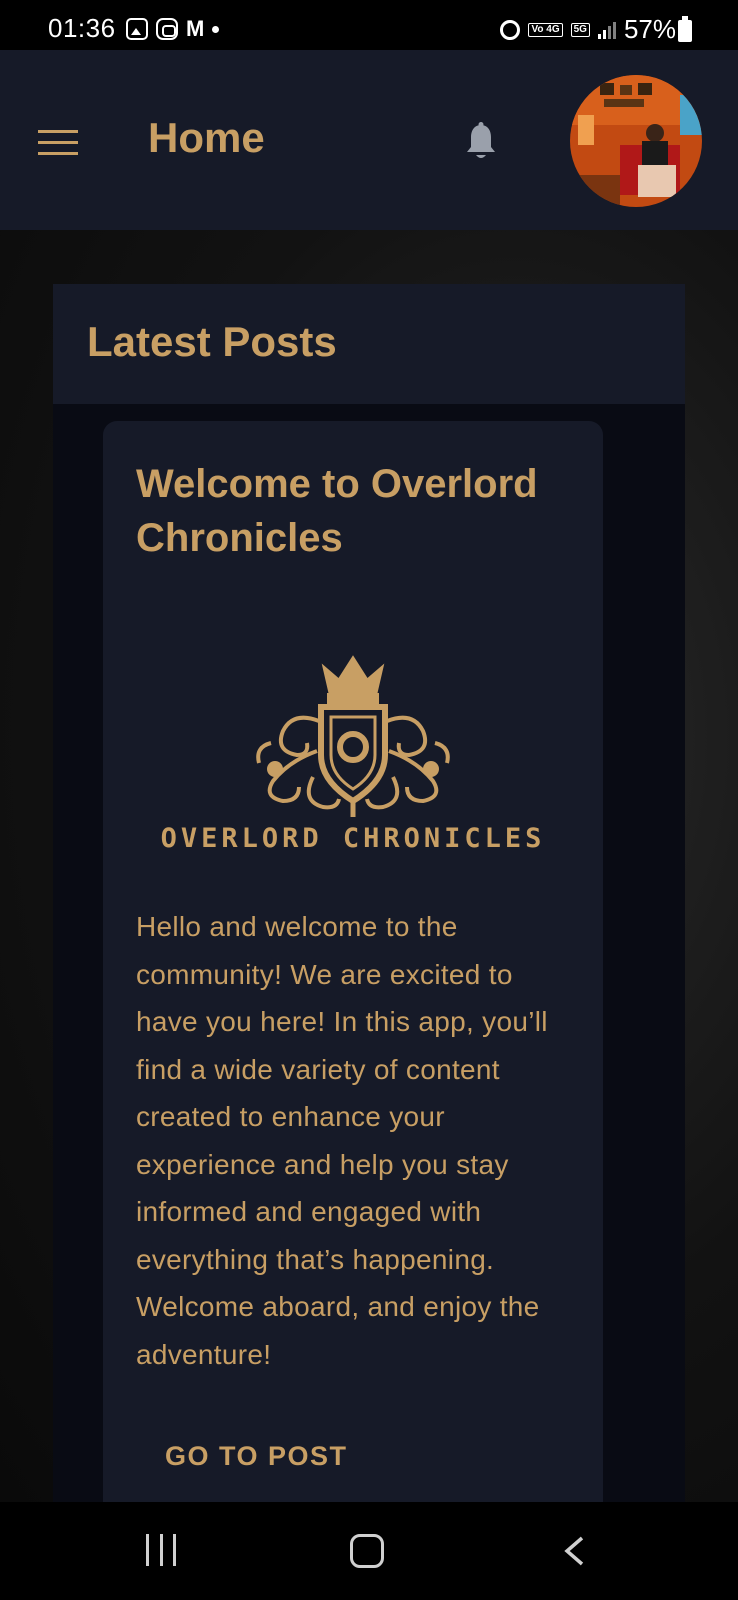 The height and width of the screenshot is (1600, 738). What do you see at coordinates (353, 838) in the screenshot?
I see `logo-wordmark: OVERLORD CHRONICLES` at bounding box center [353, 838].